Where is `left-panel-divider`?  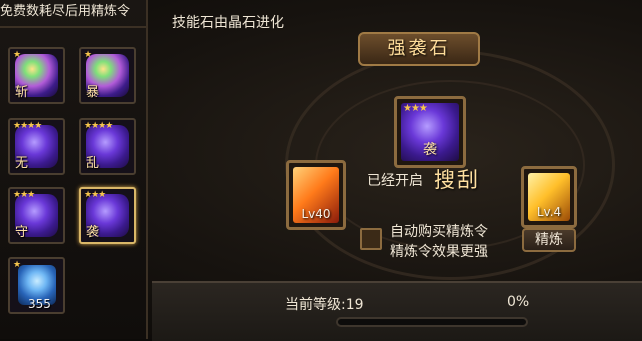
left-panel-divider is located at coordinates (73, 27).